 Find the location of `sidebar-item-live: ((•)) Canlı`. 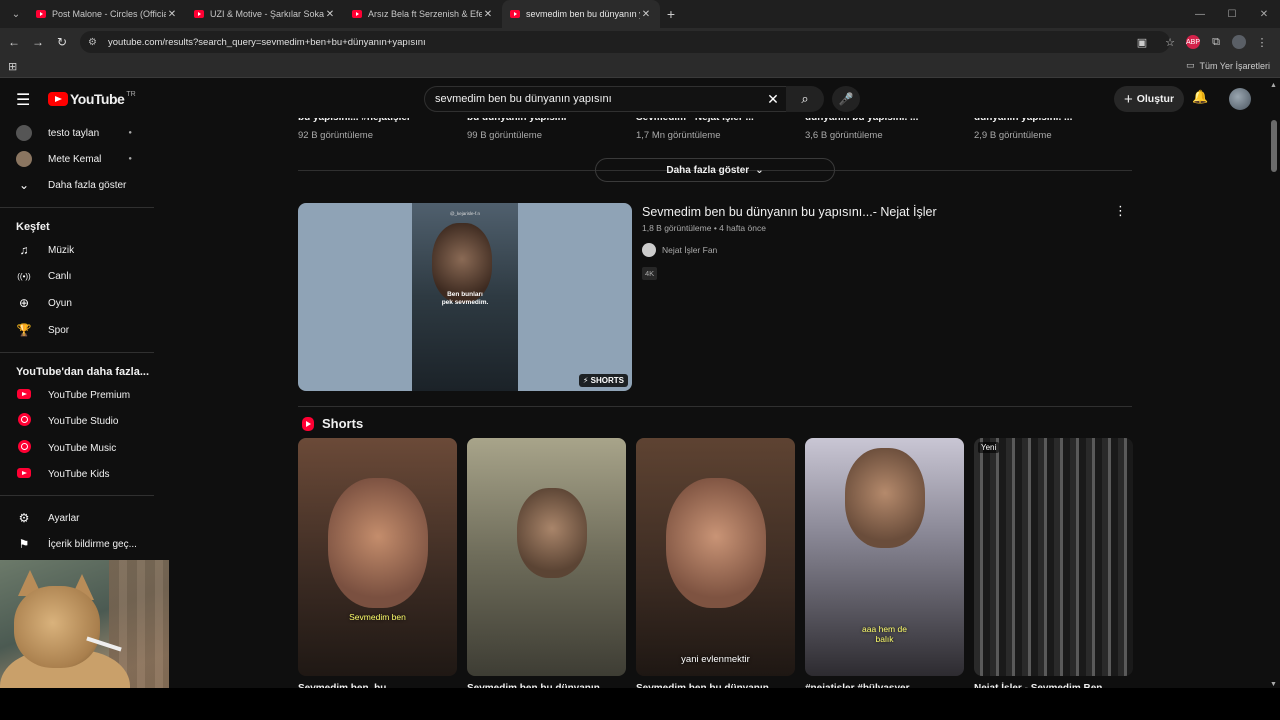

sidebar-item-live: ((•)) Canlı is located at coordinates (77, 276).